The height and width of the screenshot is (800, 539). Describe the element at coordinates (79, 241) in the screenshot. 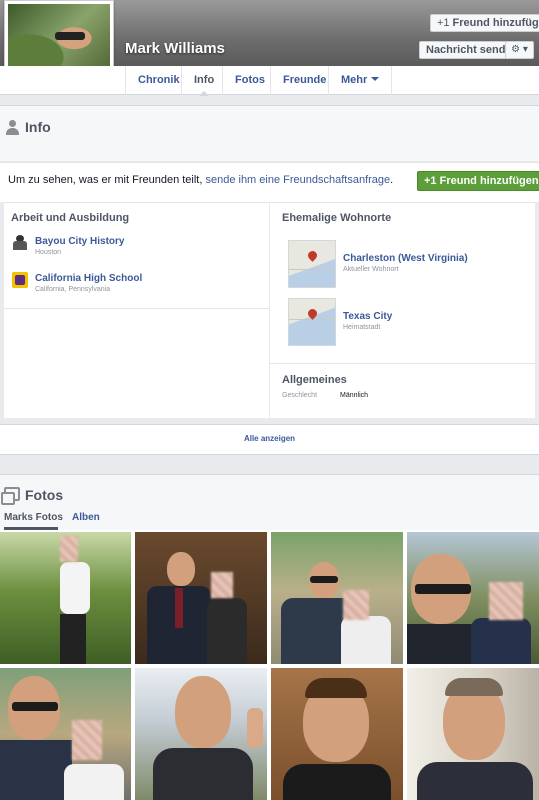

I see `work-item-name: Bayou City History` at that location.